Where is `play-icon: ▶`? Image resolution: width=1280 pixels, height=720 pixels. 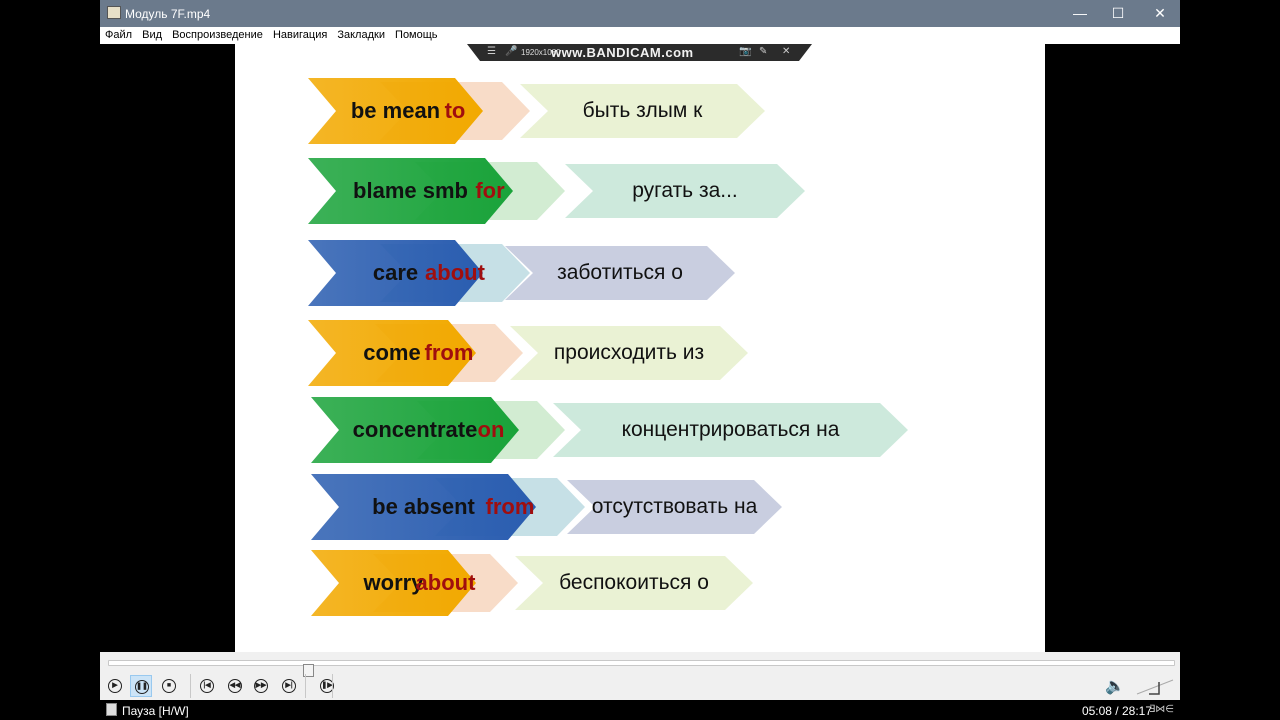 play-icon: ▶ is located at coordinates (115, 686).